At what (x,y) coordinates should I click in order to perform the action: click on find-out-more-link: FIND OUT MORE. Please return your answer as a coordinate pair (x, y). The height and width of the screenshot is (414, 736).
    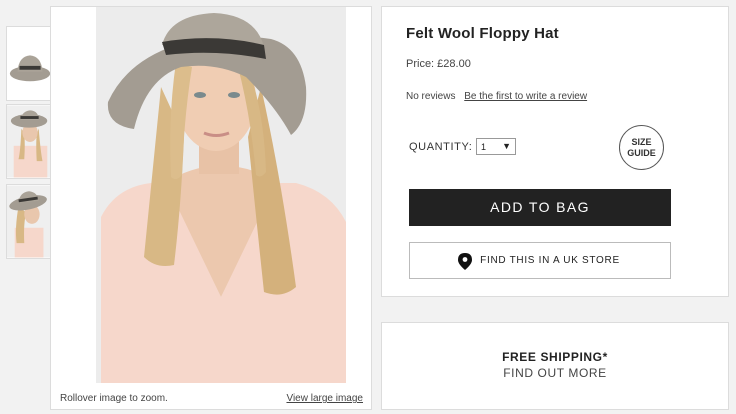
    Looking at the image, I should click on (555, 373).